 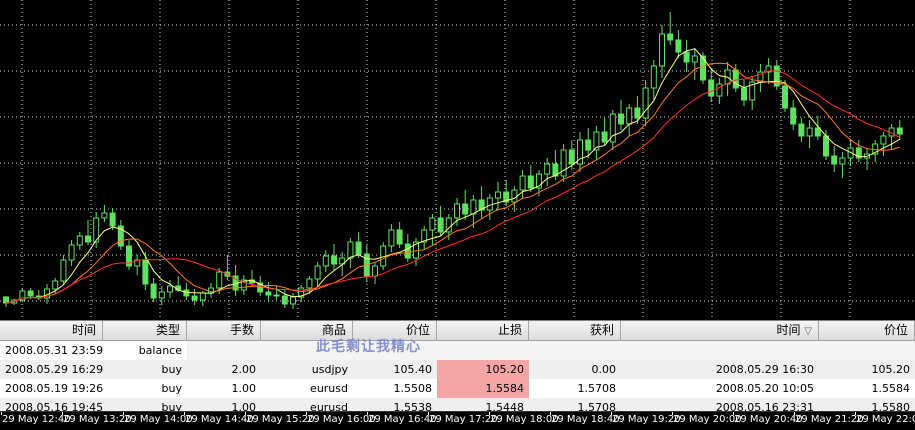 What do you see at coordinates (646, 419) in the screenshot?
I see `time-axis-tick-label: 29 May 19:20` at bounding box center [646, 419].